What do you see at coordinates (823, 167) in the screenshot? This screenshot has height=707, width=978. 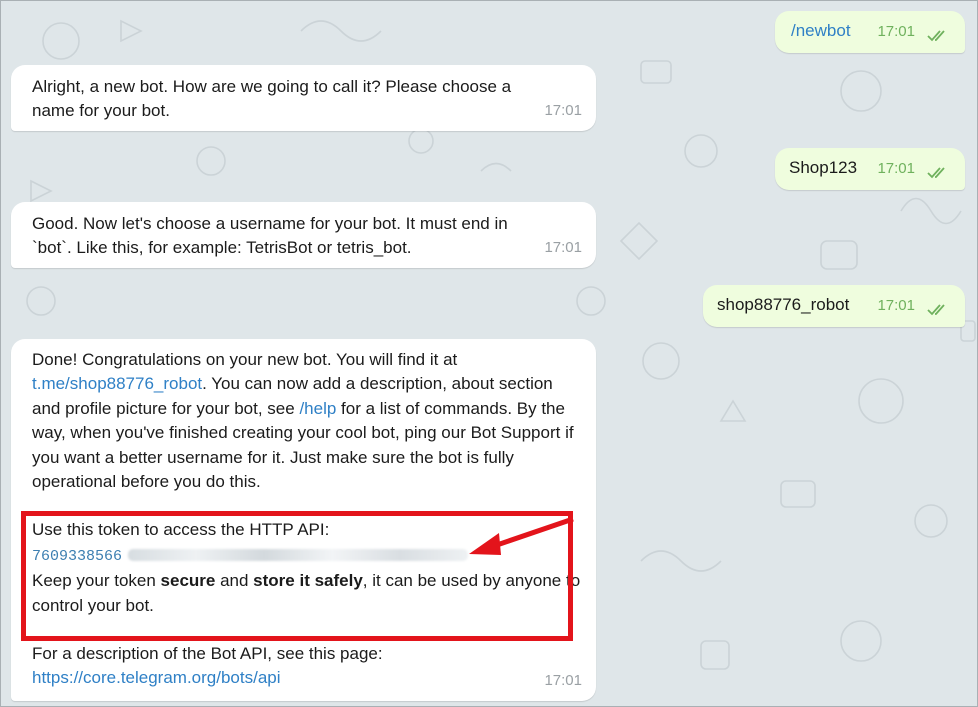 I see `message-text: Shop123` at bounding box center [823, 167].